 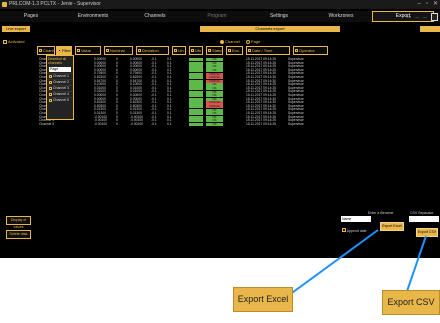 What do you see at coordinates (355, 265) in the screenshot?
I see `callout-lines` at bounding box center [355, 265].